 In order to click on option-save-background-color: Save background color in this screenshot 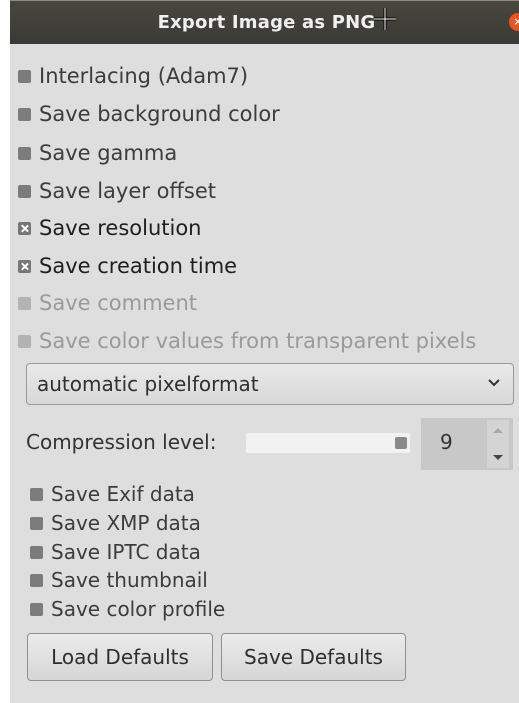, I will do `click(149, 114)`.